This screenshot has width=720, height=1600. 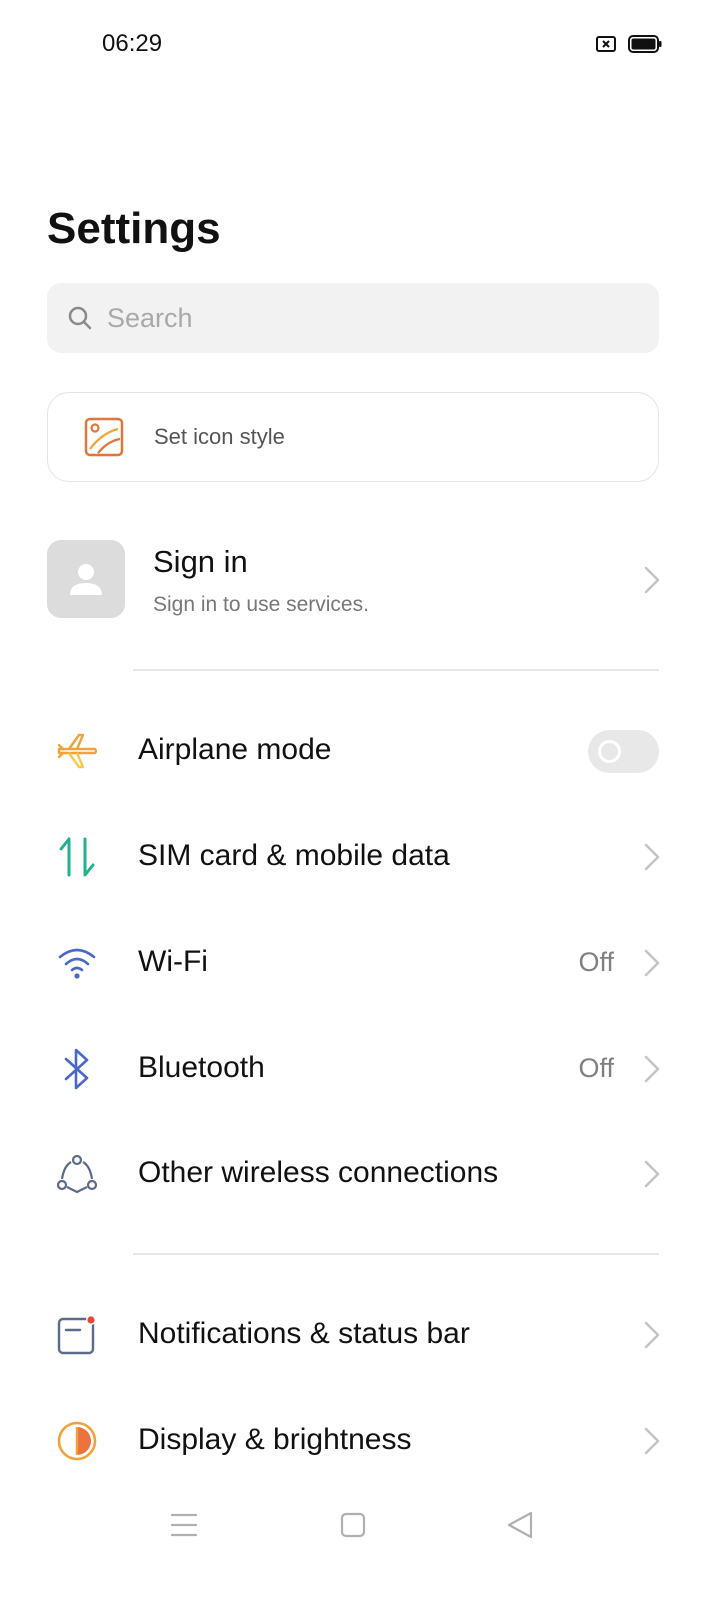 I want to click on setting-row-display: Display & brightness, so click(x=360, y=1441).